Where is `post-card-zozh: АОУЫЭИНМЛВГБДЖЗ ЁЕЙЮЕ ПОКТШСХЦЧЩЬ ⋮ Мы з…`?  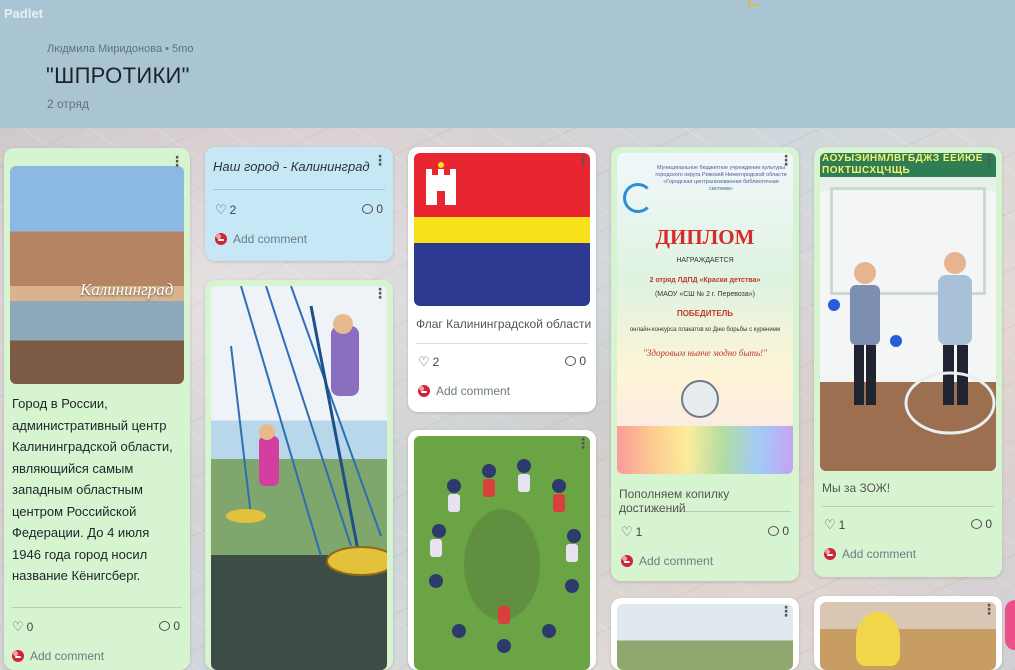 post-card-zozh: АОУЫЭИНМЛВГБДЖЗ ЁЕЙЮЕ ПОКТШСХЦЧЩЬ ⋮ Мы з… is located at coordinates (908, 362).